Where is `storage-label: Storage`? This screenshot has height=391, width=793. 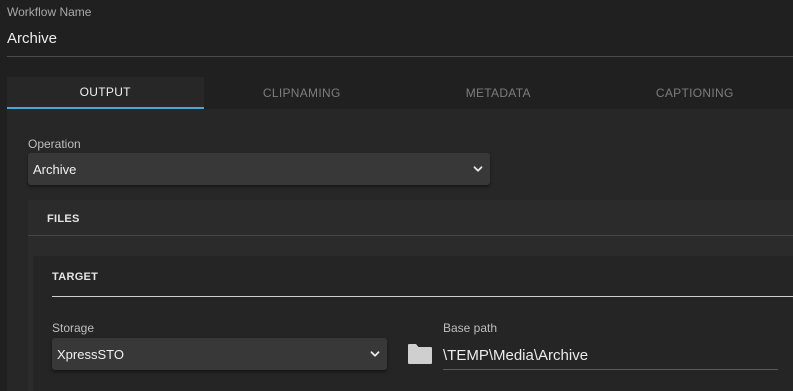 storage-label: Storage is located at coordinates (73, 328).